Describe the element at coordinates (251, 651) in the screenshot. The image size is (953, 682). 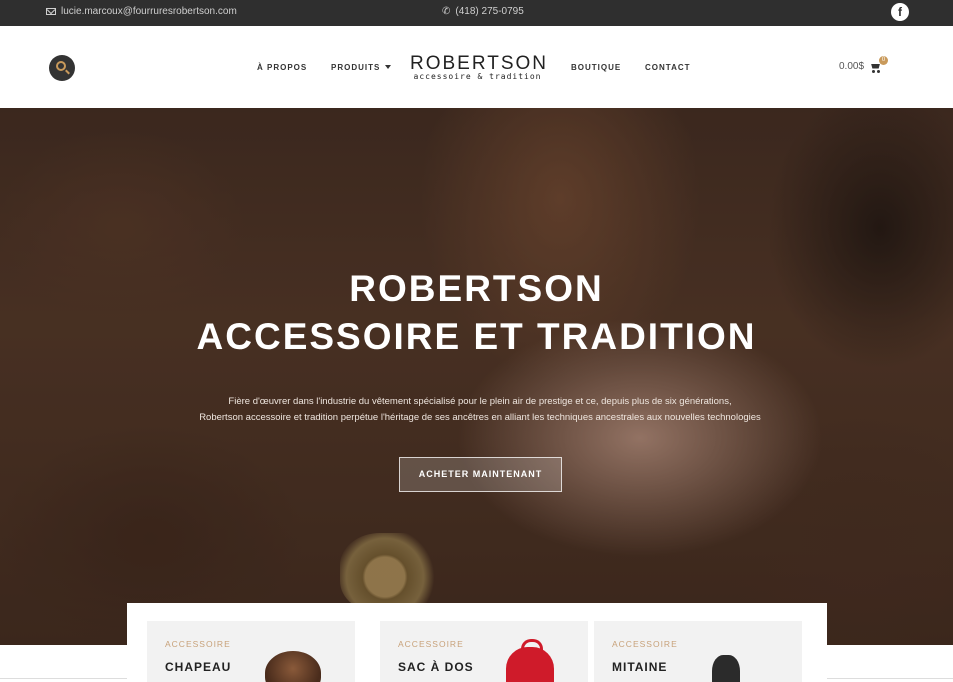
I see `category-card-chapeau: ACCESSOIRE CHAPEAU` at that location.